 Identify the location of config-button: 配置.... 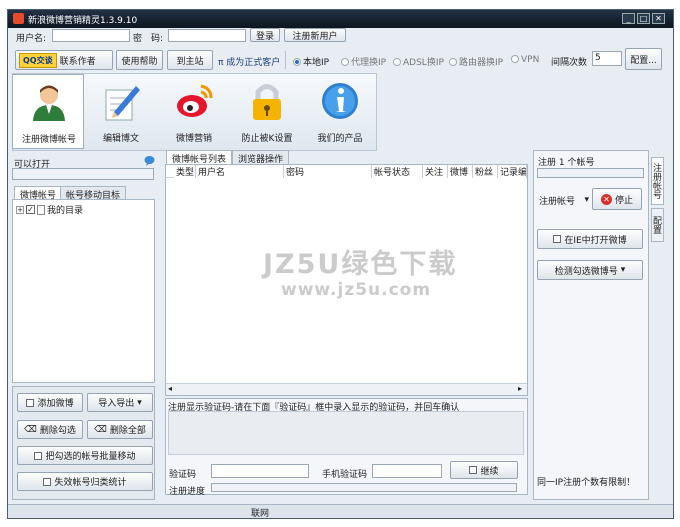
(643, 59).